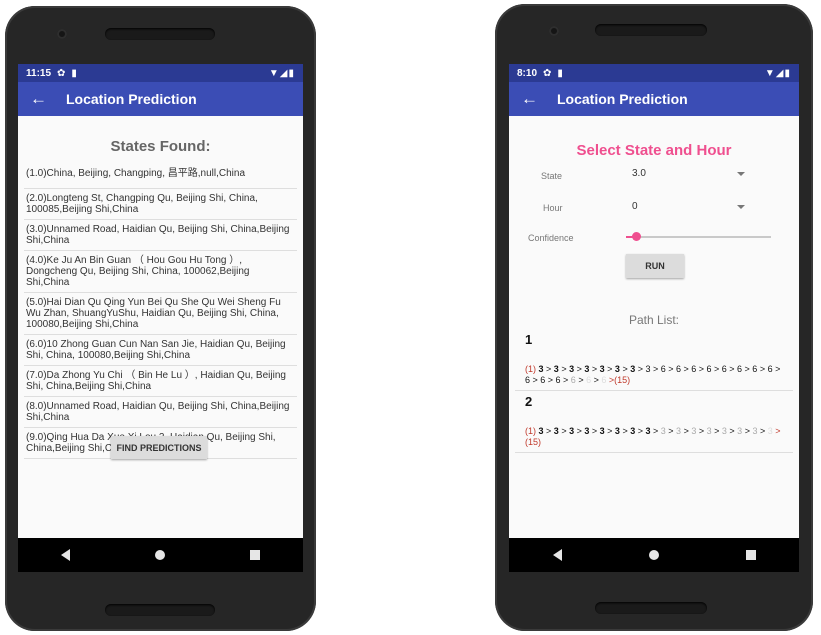 This screenshot has height=635, width=821. Describe the element at coordinates (635, 206) in the screenshot. I see `hour-dropdown: 0` at that location.